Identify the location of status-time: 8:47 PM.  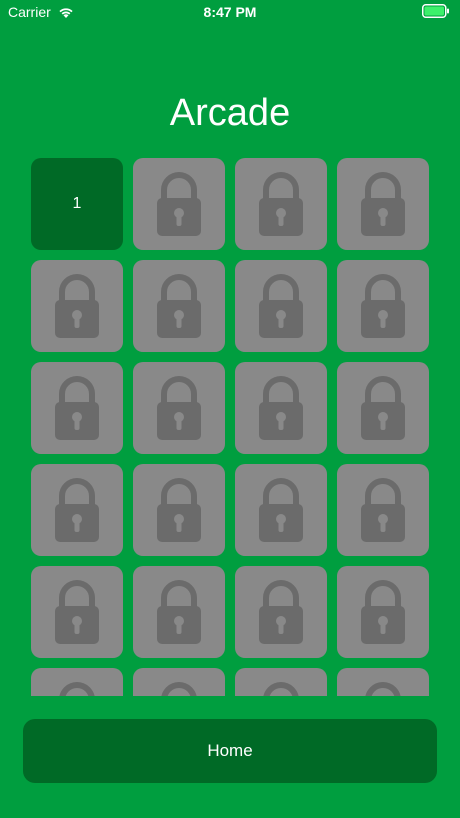
(230, 12).